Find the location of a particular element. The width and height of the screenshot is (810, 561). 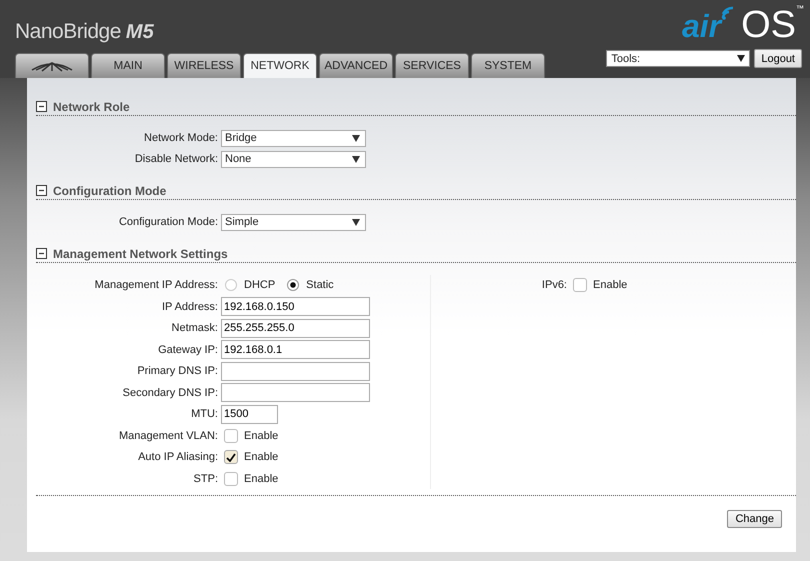

nav-tab: SERVICES is located at coordinates (432, 65).